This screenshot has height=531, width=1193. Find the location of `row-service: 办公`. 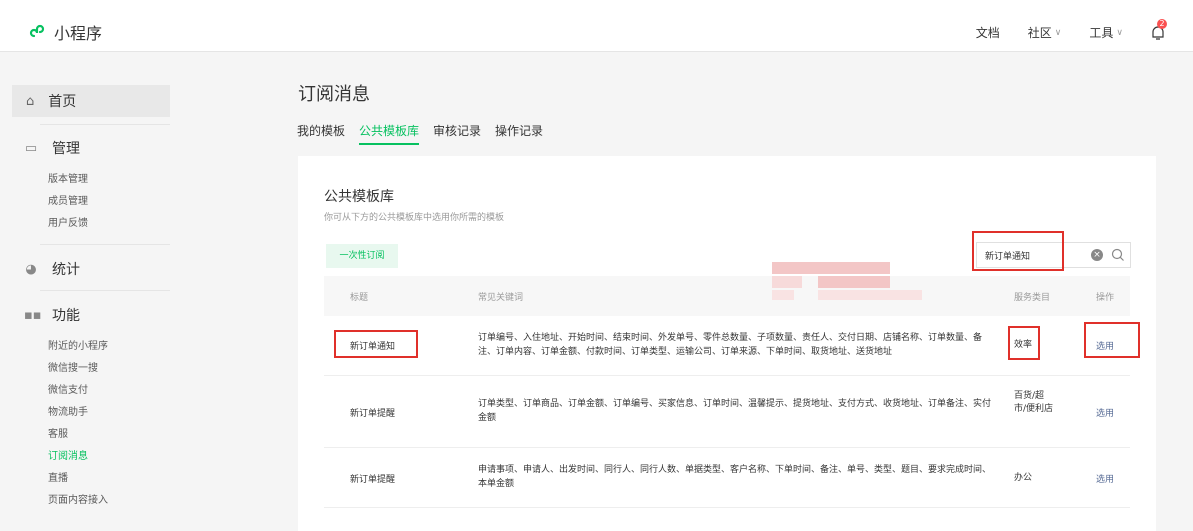

row-service: 办公 is located at coordinates (1023, 478).